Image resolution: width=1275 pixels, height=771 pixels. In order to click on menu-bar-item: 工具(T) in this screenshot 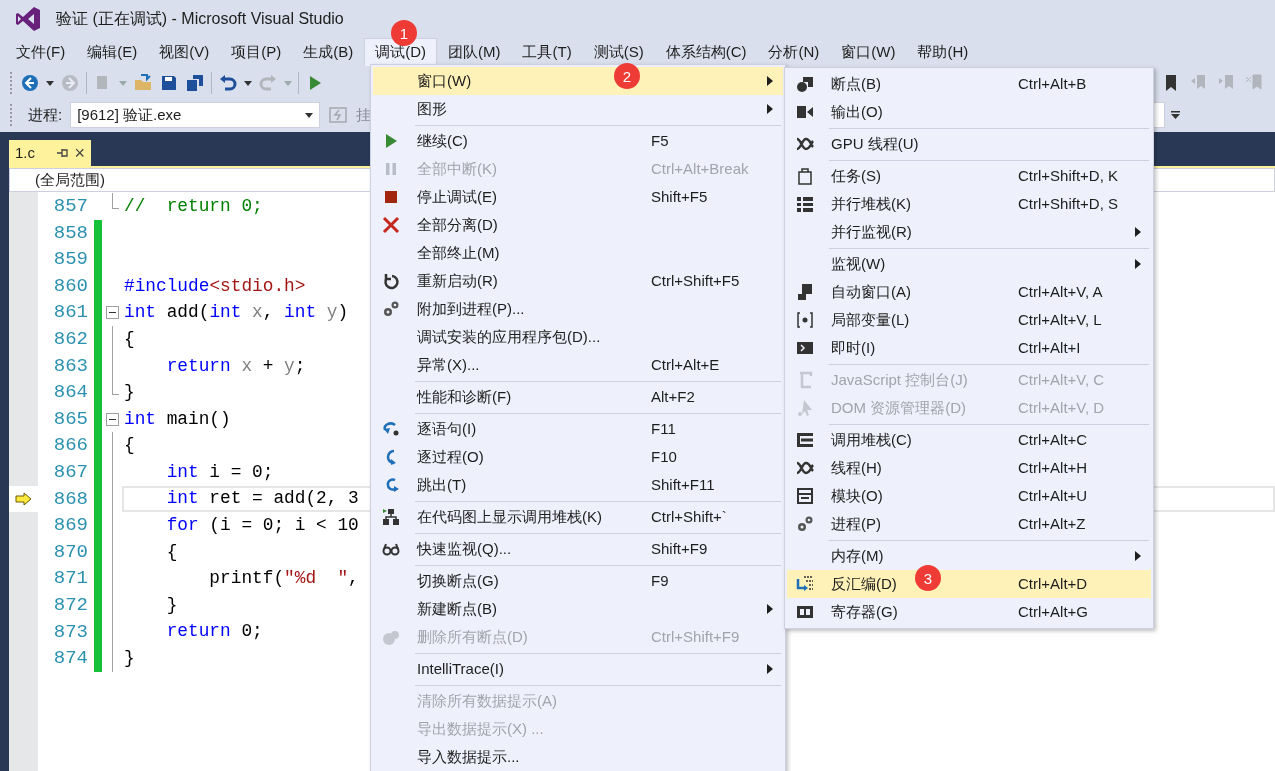, I will do `click(547, 52)`.